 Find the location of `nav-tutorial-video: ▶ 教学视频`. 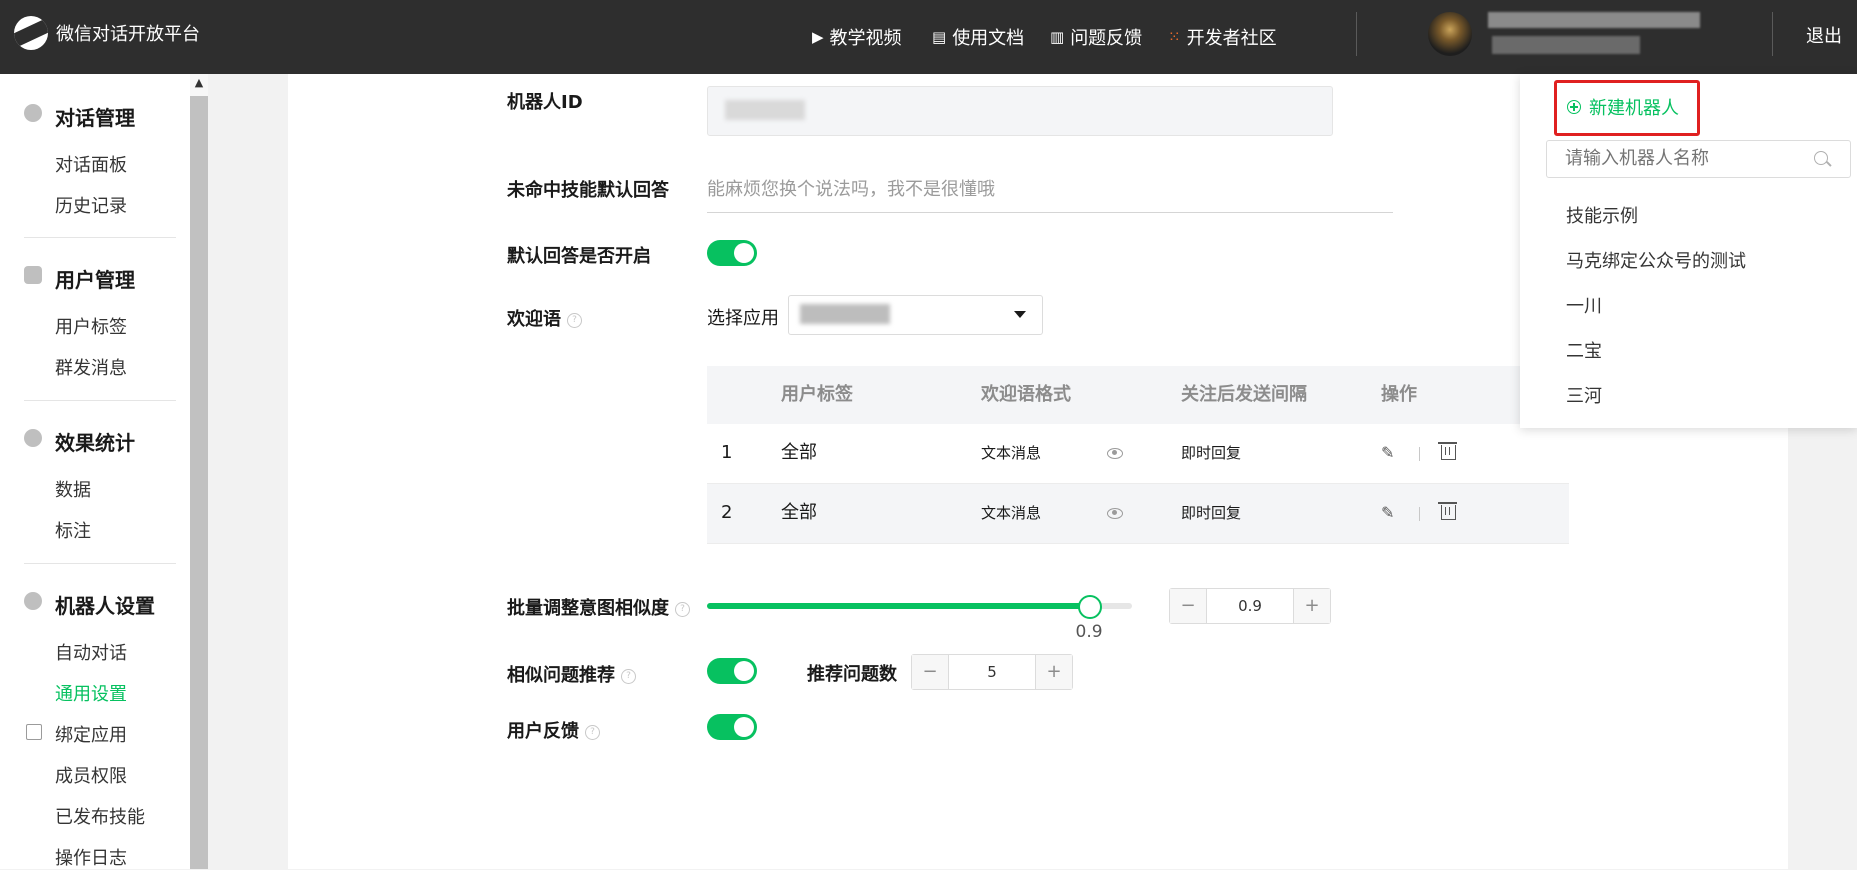

nav-tutorial-video: ▶ 教学视频 is located at coordinates (857, 37).